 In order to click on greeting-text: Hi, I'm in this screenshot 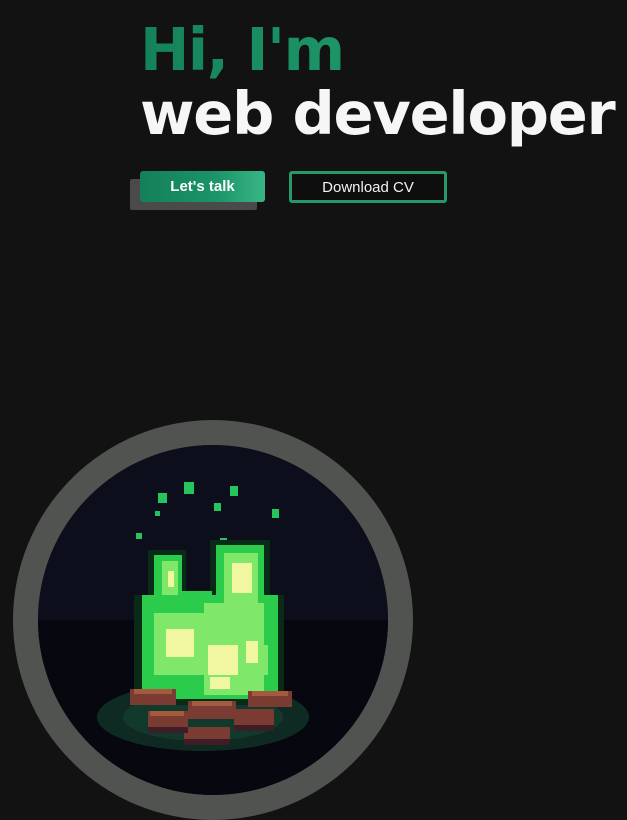, I will do `click(377, 50)`.